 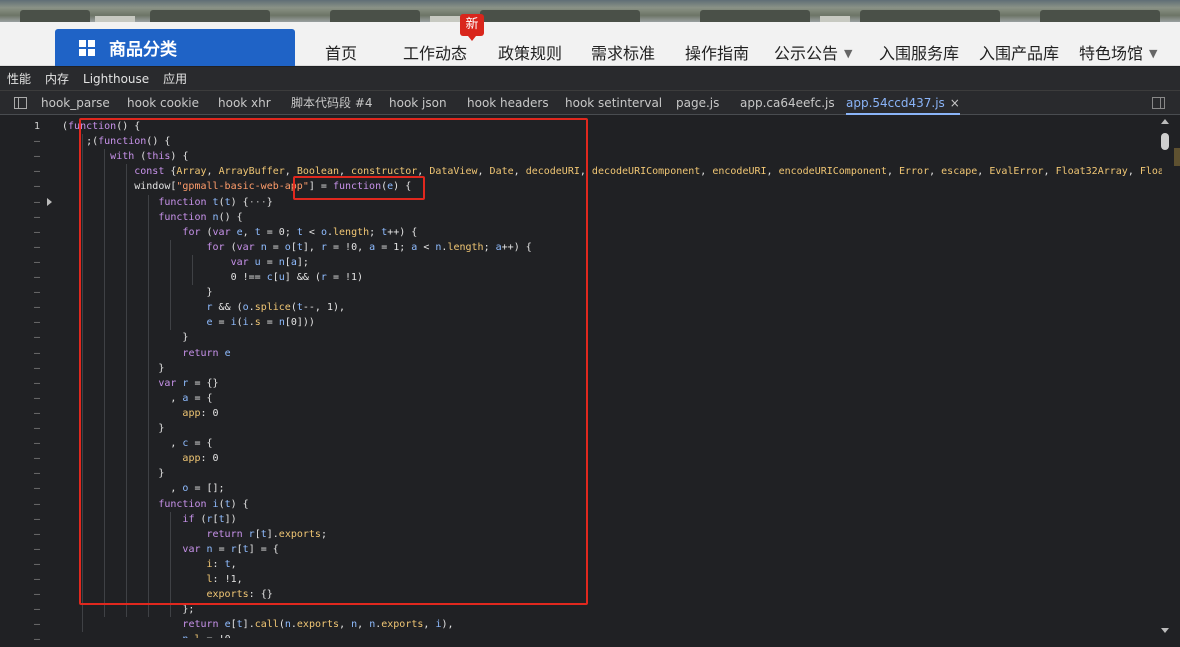 What do you see at coordinates (955, 103) in the screenshot?
I see `close-icon: ×` at bounding box center [955, 103].